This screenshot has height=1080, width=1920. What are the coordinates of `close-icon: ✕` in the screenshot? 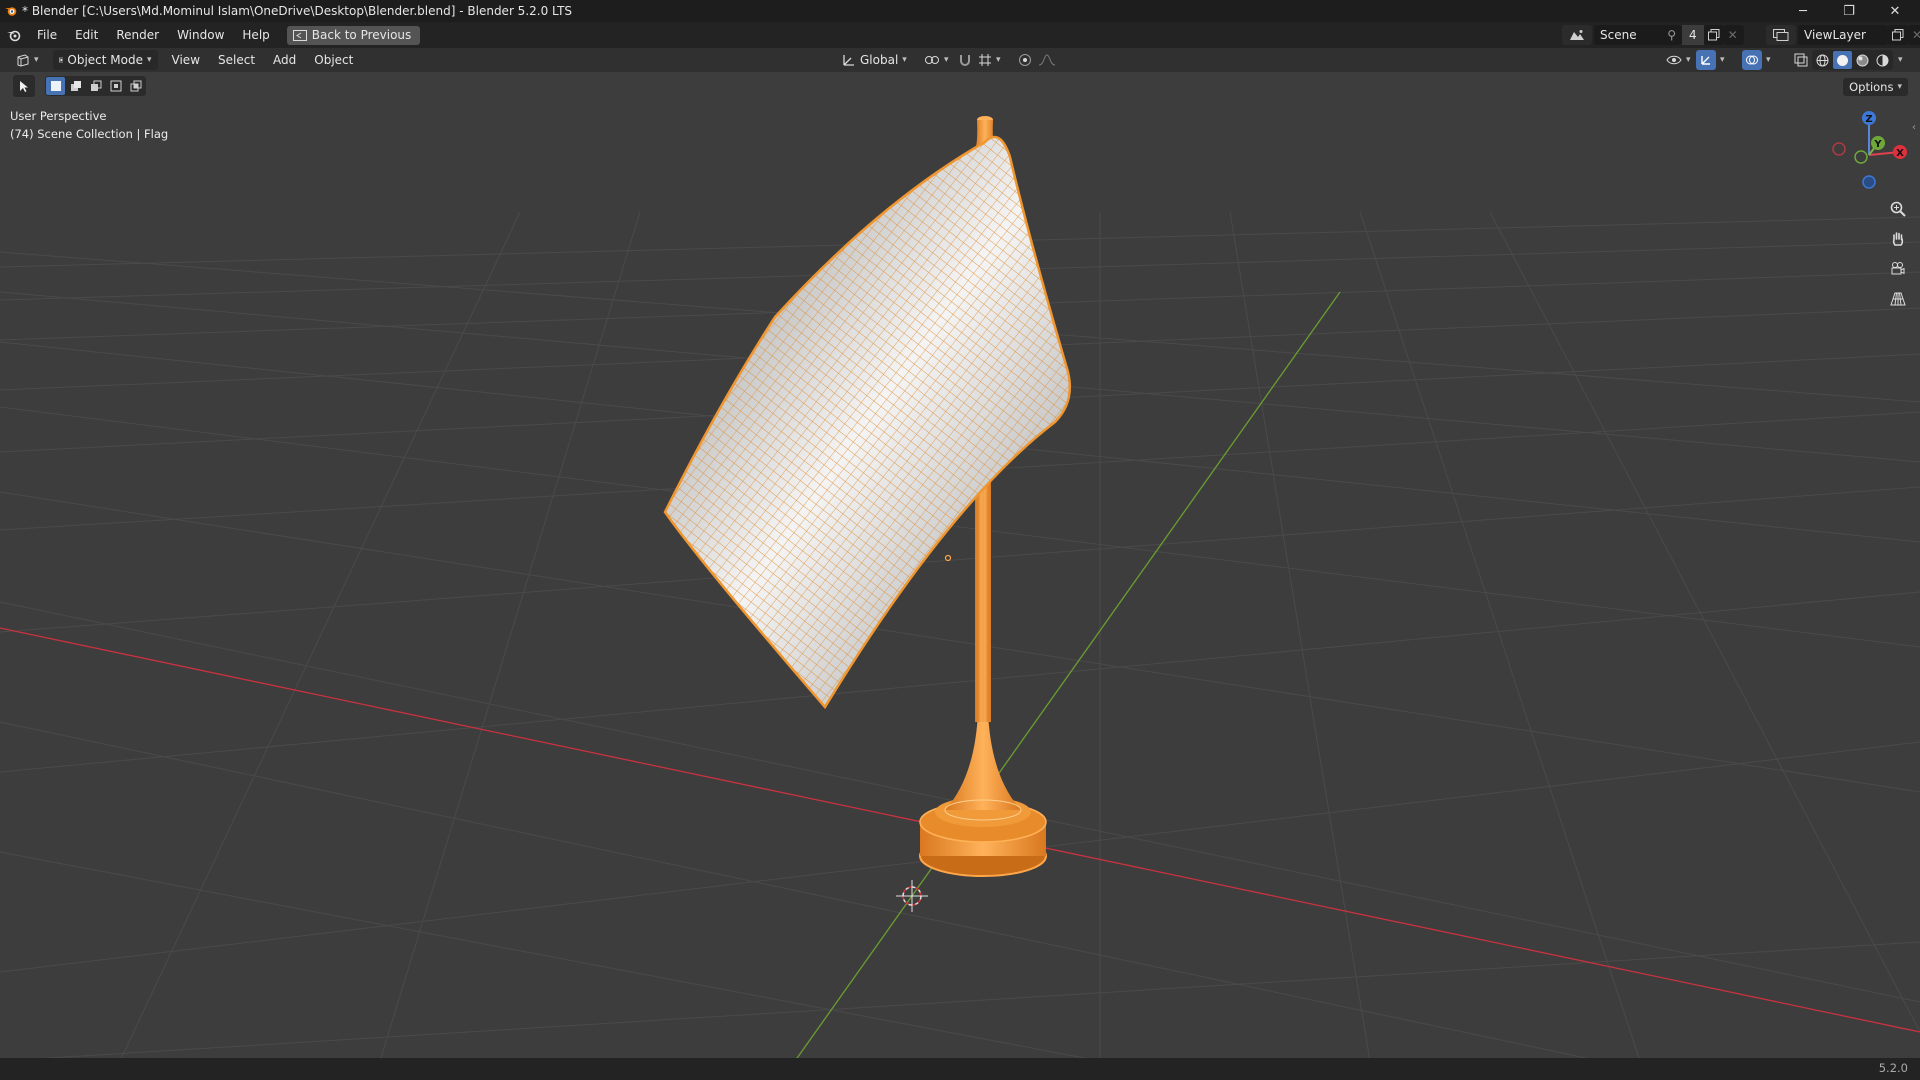 It's located at (1895, 11).